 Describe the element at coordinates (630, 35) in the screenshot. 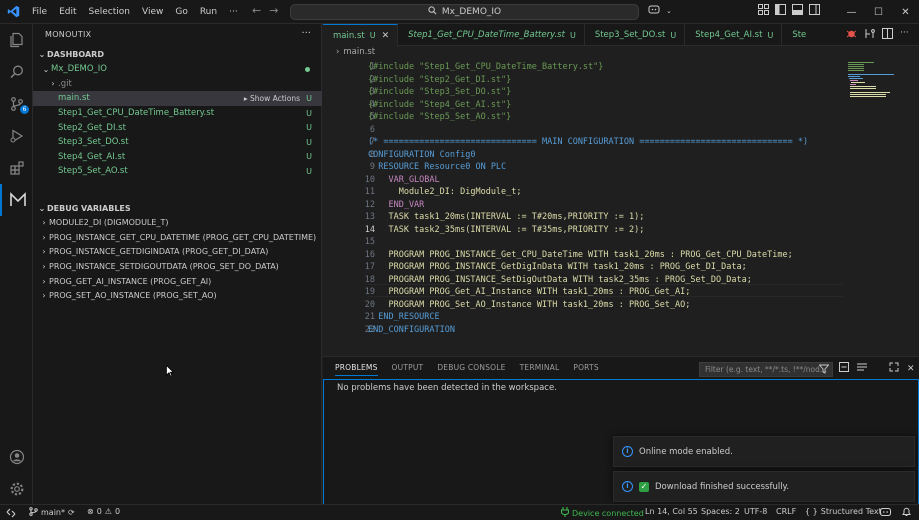

I see `tab-label: Step3_Set_DO.st` at that location.